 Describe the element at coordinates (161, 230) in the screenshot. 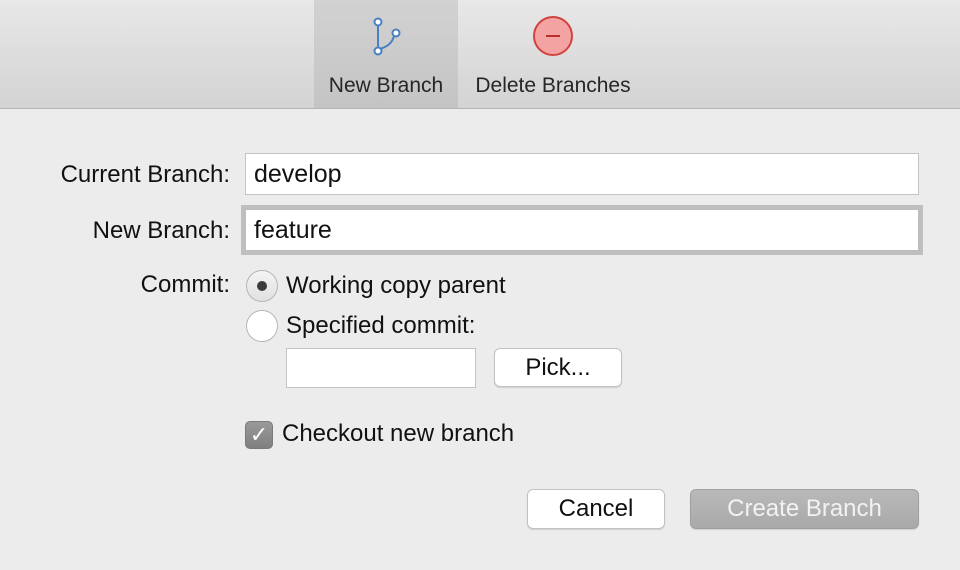

I see `new-branch-name-label: New Branch:` at that location.